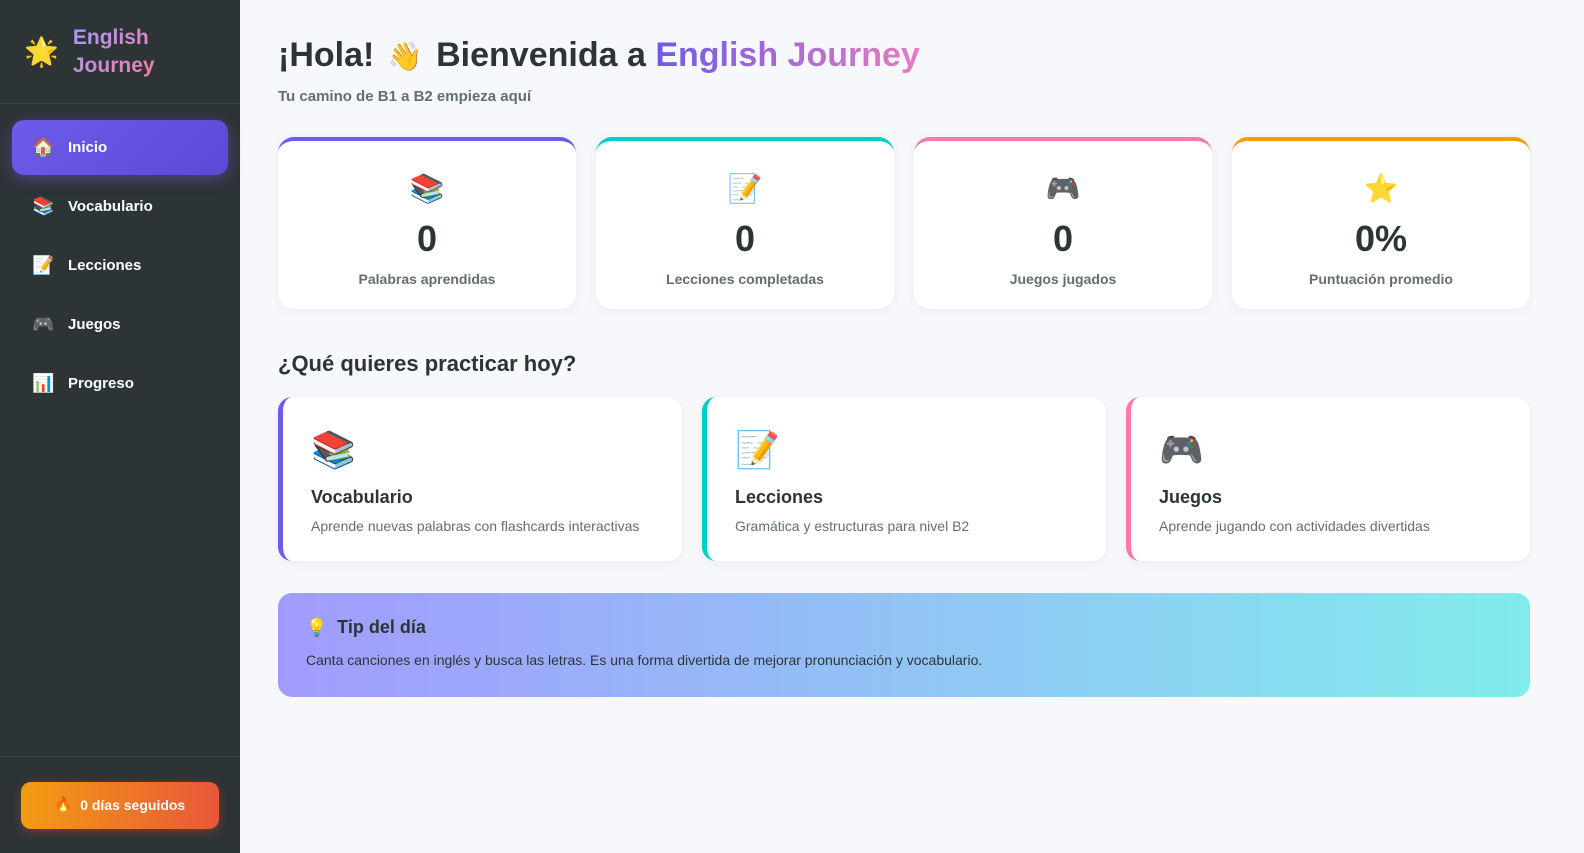 The height and width of the screenshot is (853, 1584). What do you see at coordinates (405, 56) in the screenshot?
I see `waving-hand-icon: 👋` at bounding box center [405, 56].